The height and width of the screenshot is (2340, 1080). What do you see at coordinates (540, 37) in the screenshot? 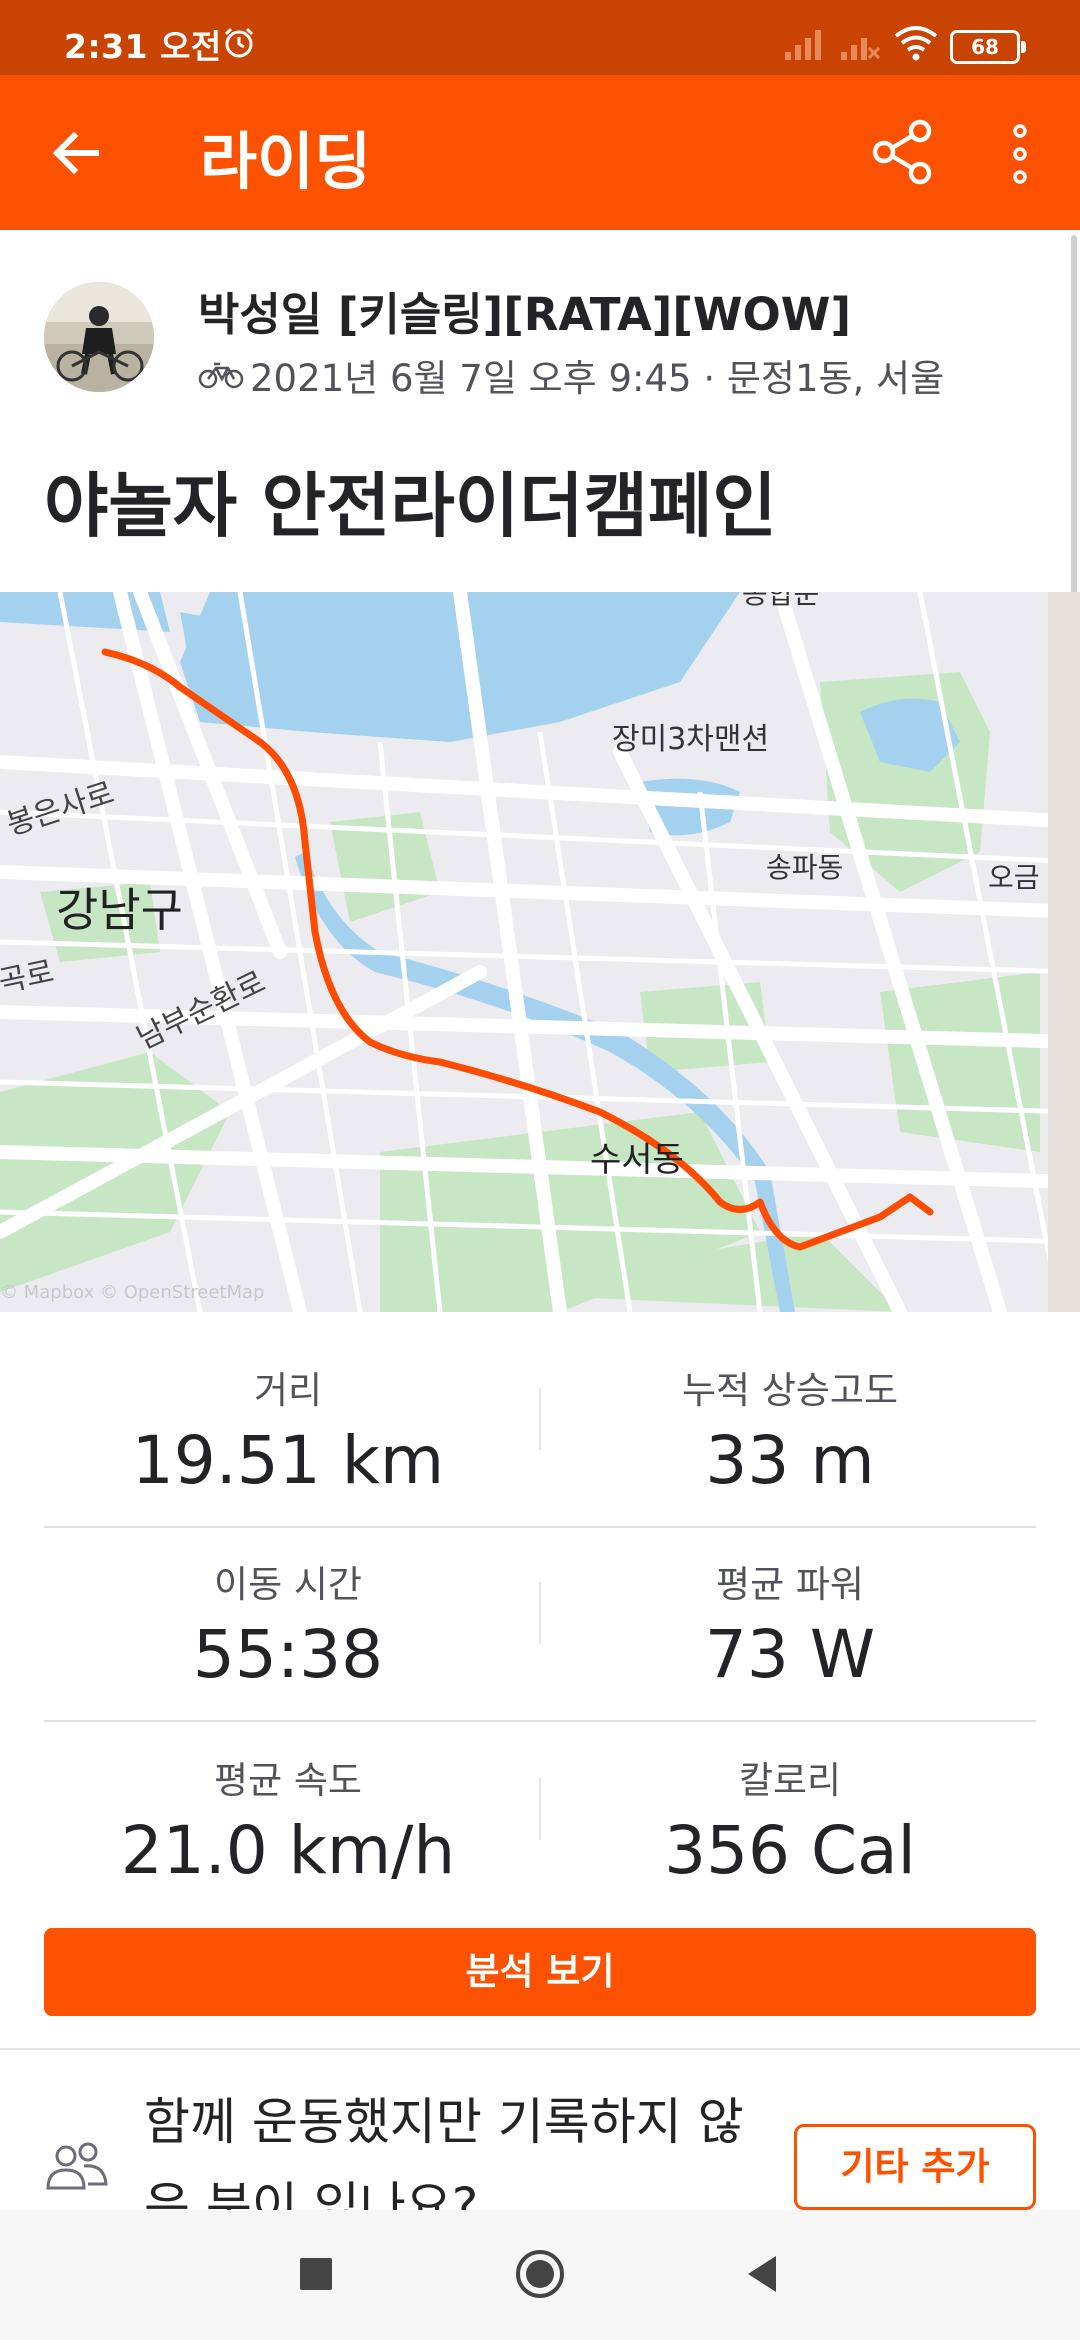
I see `status-bar: 2:31 오전 68` at bounding box center [540, 37].